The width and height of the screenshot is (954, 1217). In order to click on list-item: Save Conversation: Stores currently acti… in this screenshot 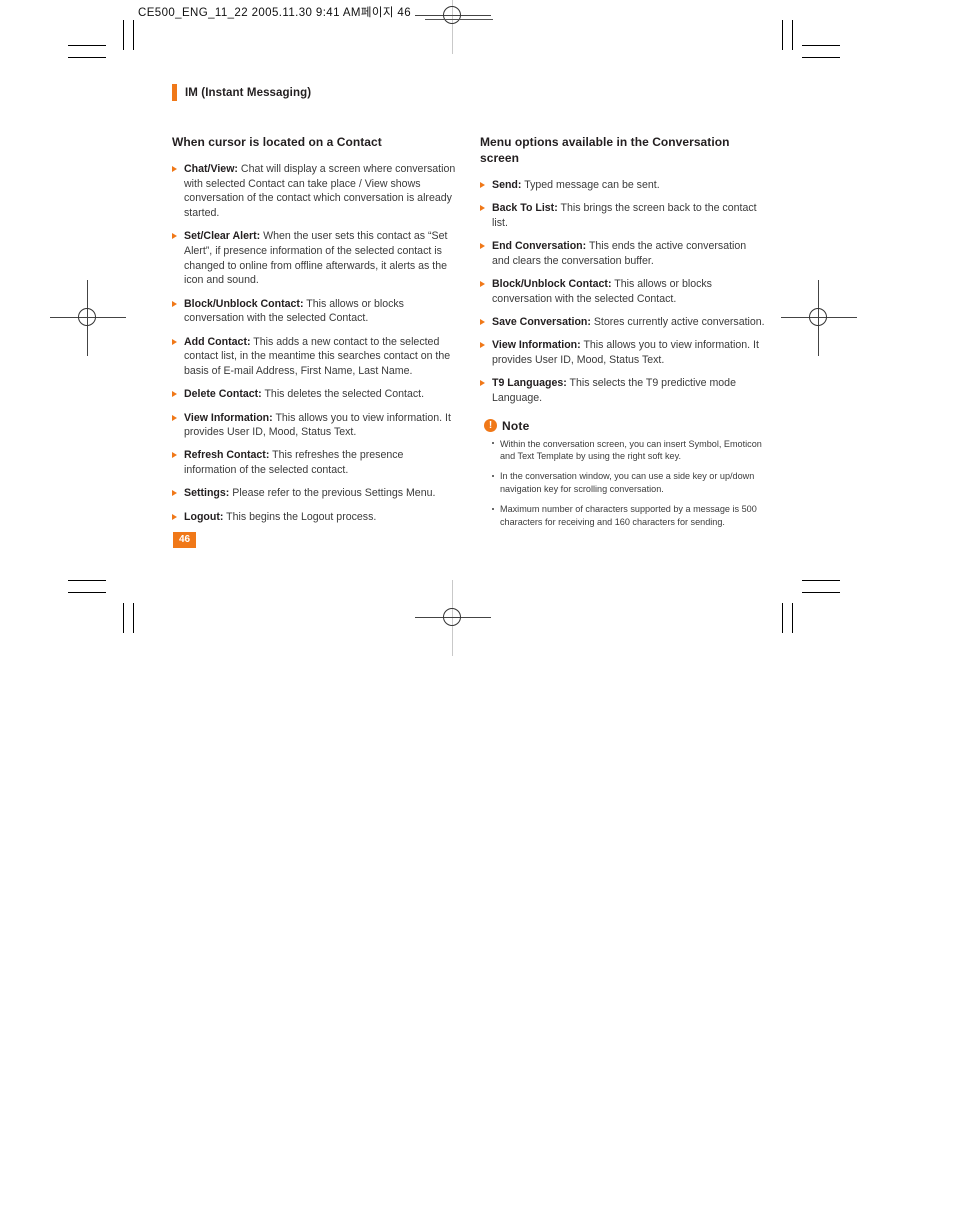, I will do `click(622, 322)`.